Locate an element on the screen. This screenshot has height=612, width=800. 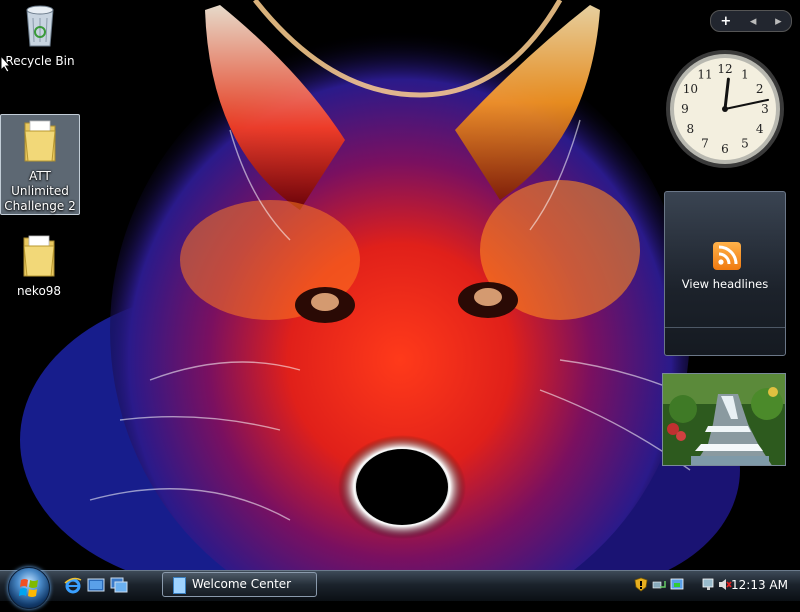
switch-windows-icon is located at coordinates (119, 585).